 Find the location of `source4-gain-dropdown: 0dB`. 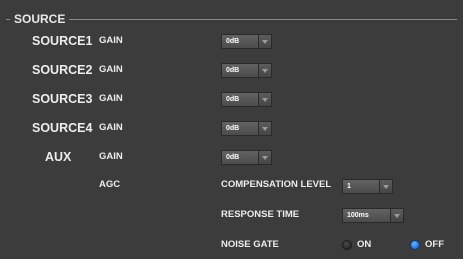

source4-gain-dropdown: 0dB is located at coordinates (246, 128).